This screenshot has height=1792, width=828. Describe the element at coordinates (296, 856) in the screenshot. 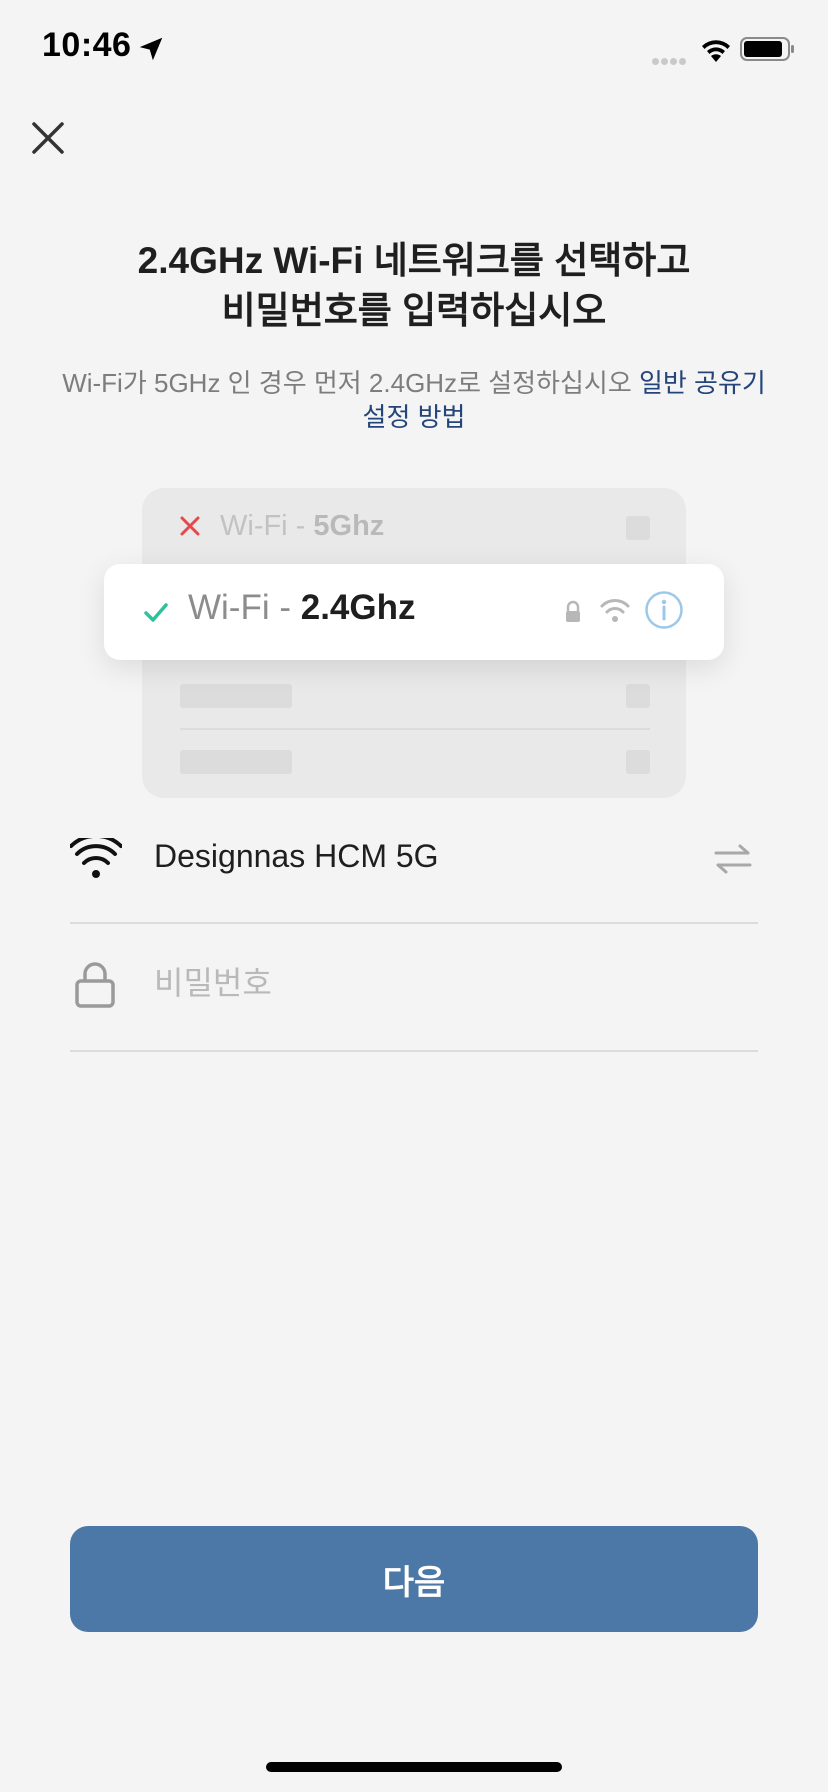

I see `ssid-field: Designnas HCM 5G` at that location.